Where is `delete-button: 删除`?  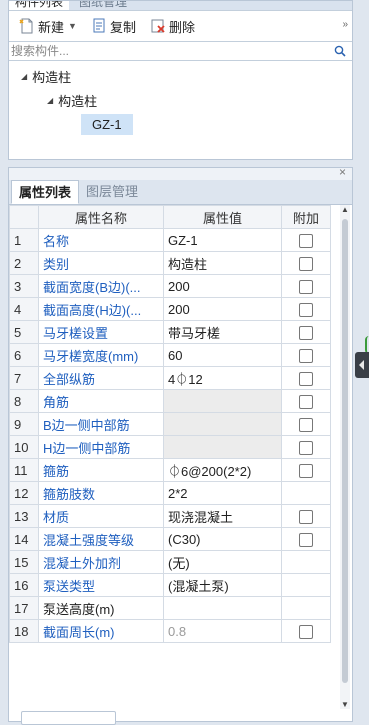 delete-button: 删除 is located at coordinates (172, 26).